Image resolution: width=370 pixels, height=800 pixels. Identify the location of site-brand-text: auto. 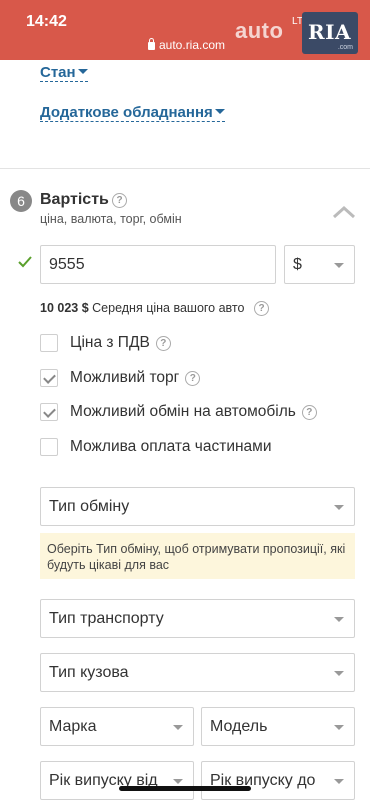
(259, 30).